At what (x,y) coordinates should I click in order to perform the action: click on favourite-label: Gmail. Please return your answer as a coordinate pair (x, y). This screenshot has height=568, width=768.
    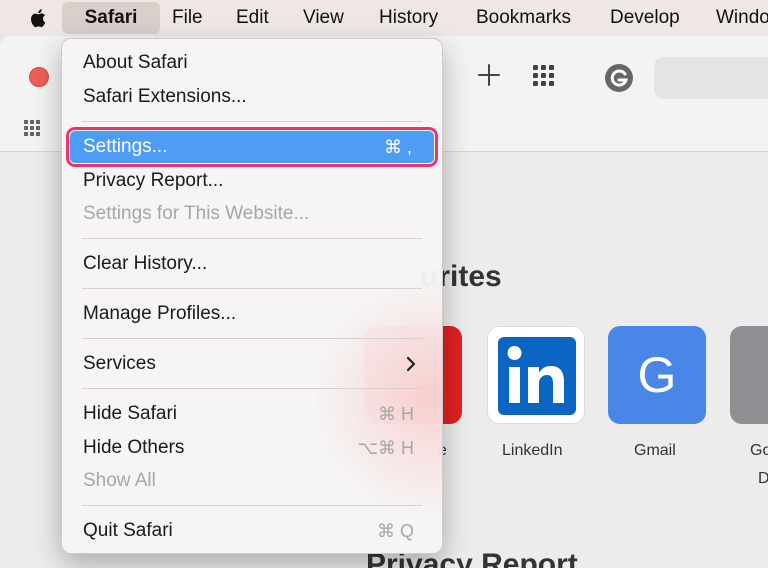
    Looking at the image, I should click on (655, 450).